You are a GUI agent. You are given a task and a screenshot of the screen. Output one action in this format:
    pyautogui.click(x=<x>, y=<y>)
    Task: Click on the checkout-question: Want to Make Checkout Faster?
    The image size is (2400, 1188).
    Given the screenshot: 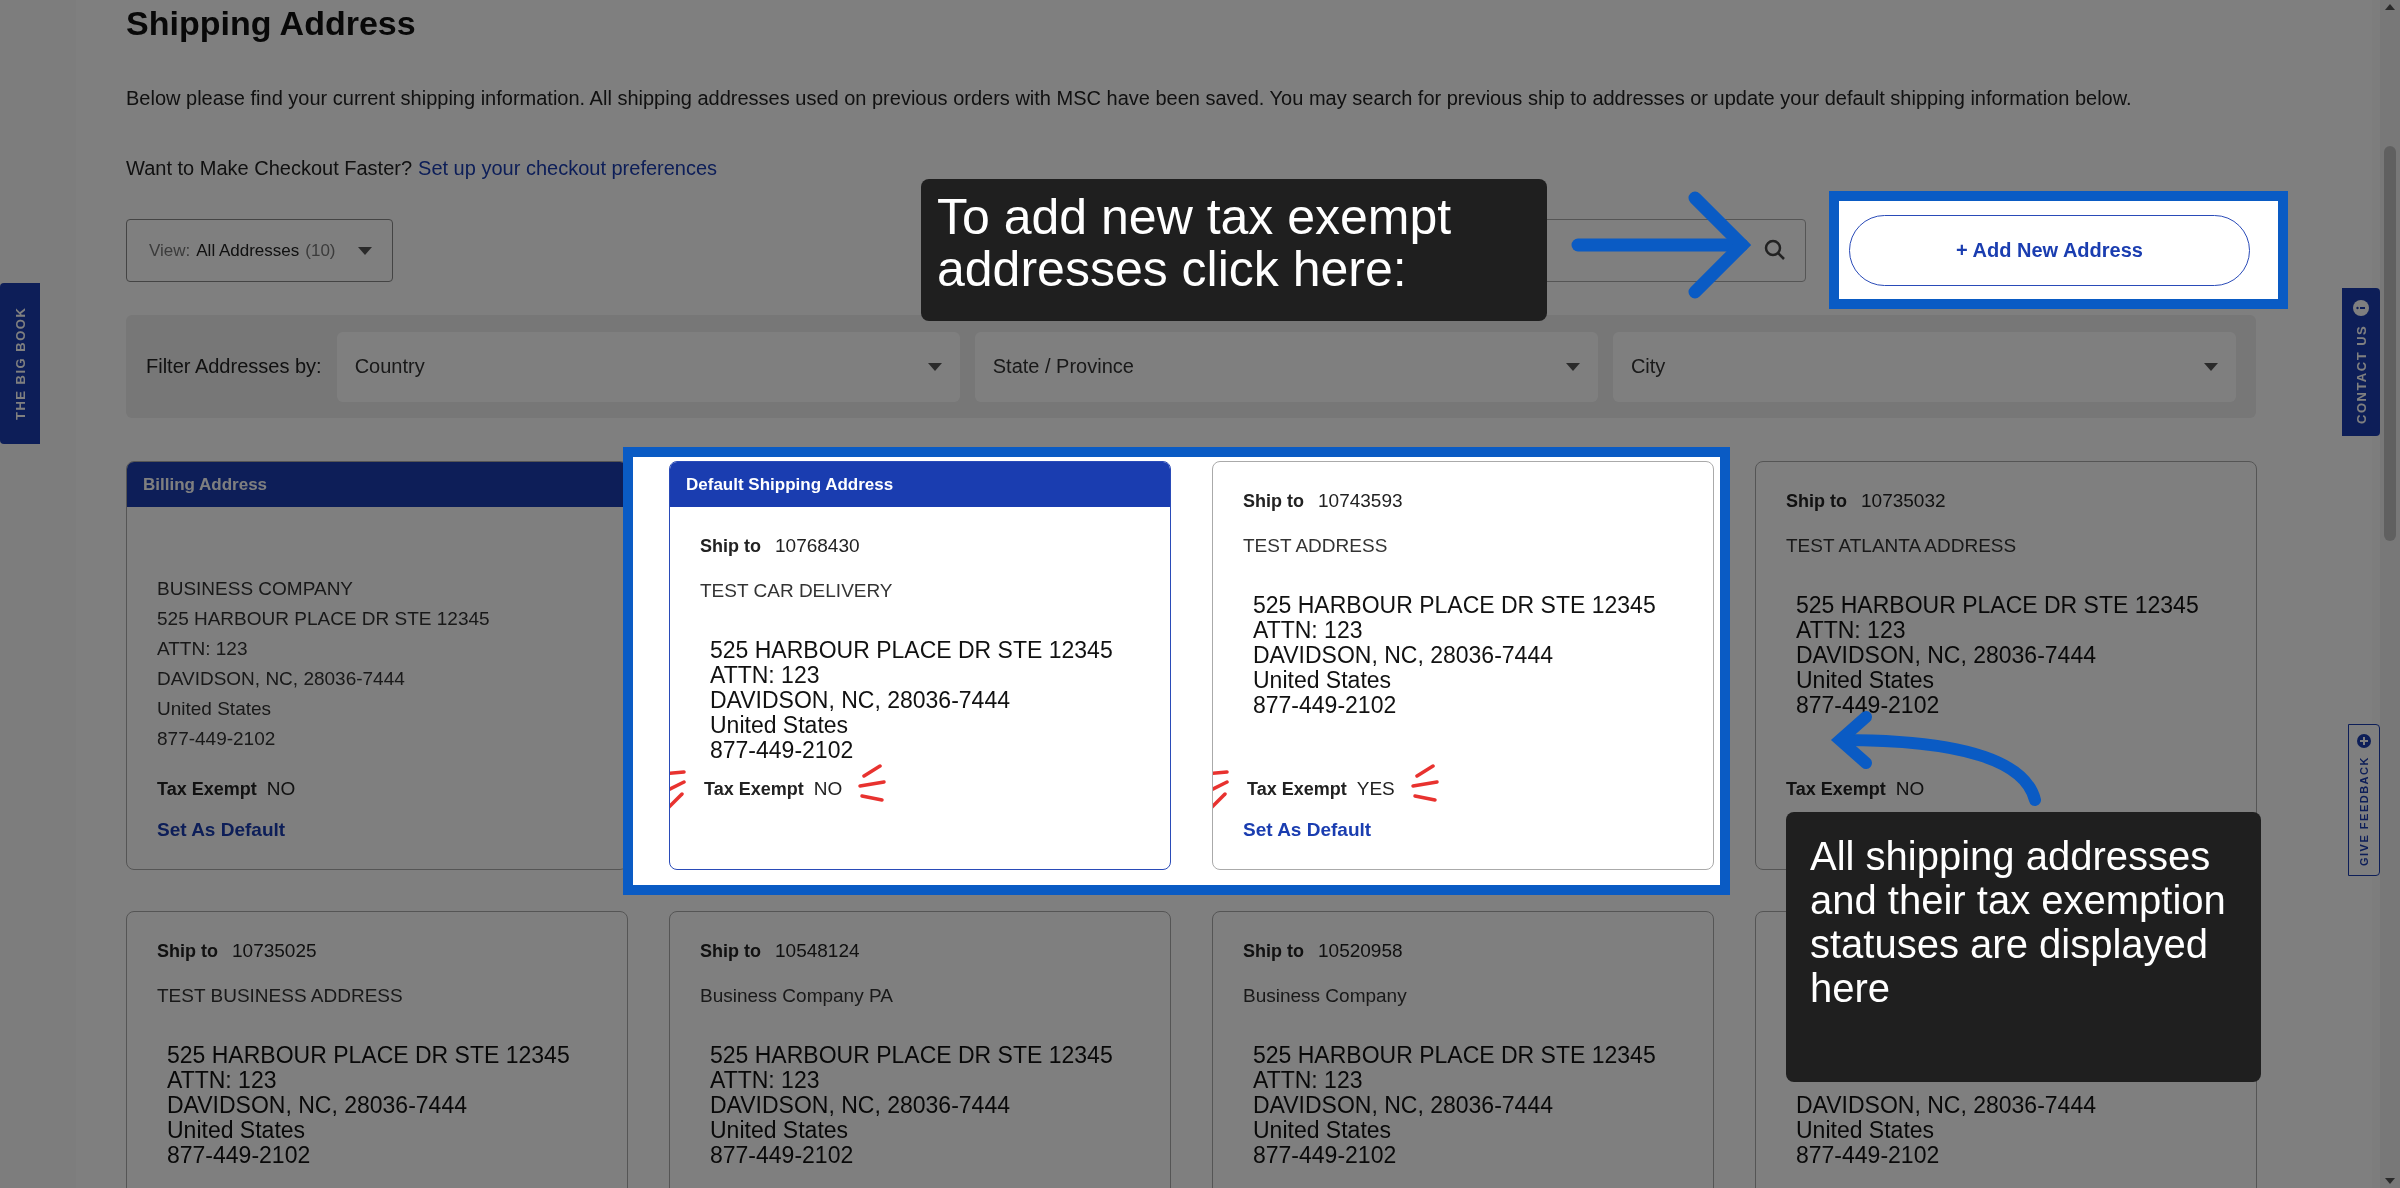 What is the action you would take?
    pyautogui.click(x=269, y=168)
    